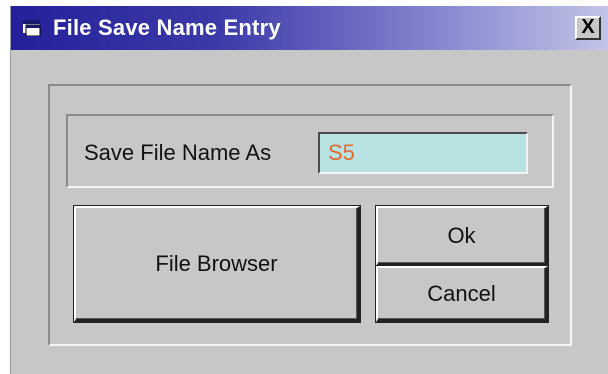 This screenshot has width=608, height=374. I want to click on window-title: File Save Name Entry, so click(167, 27).